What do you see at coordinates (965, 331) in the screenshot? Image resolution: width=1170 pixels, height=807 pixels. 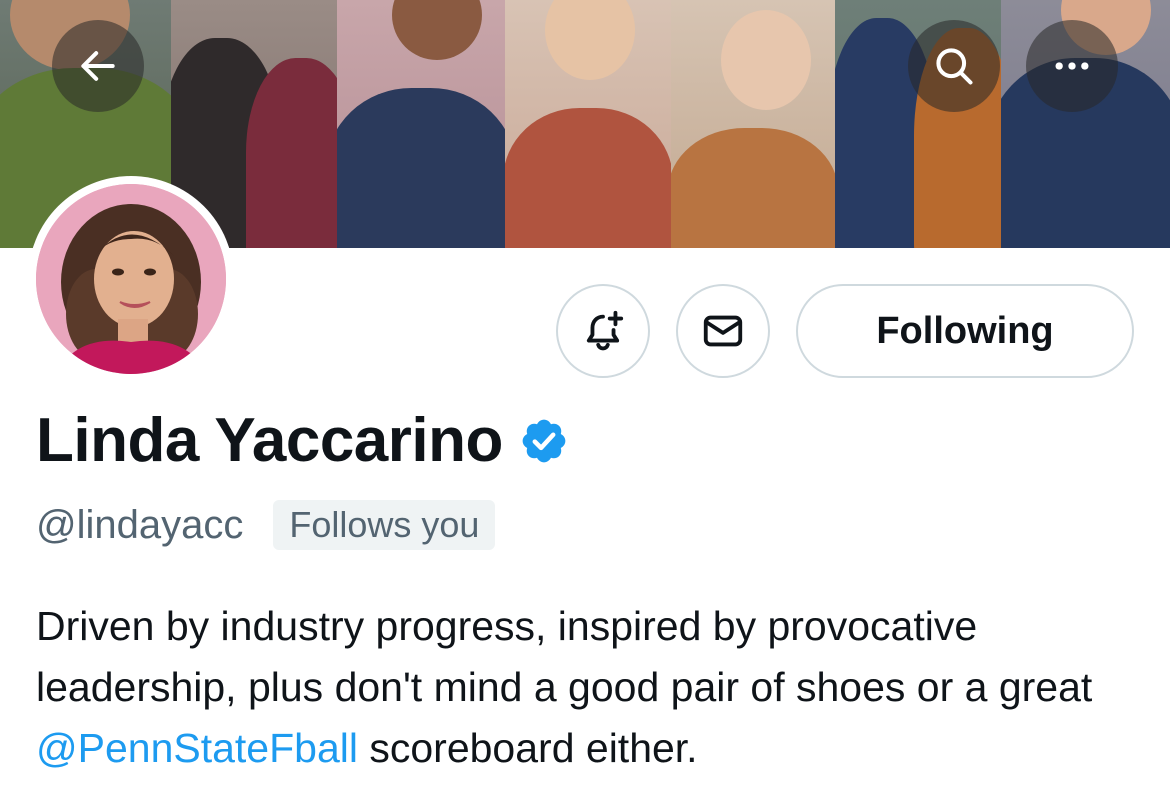 I see `following-button: Following` at bounding box center [965, 331].